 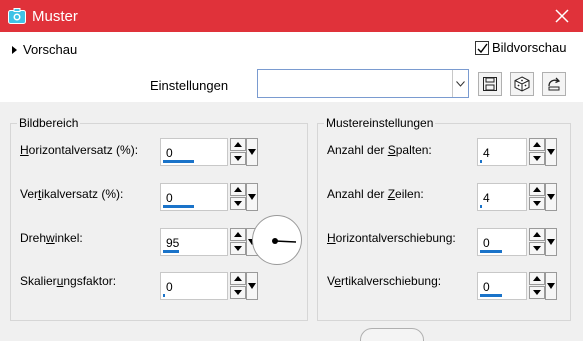 What do you see at coordinates (380, 123) in the screenshot?
I see `pattern-settings-title: Mustereinstellungen` at bounding box center [380, 123].